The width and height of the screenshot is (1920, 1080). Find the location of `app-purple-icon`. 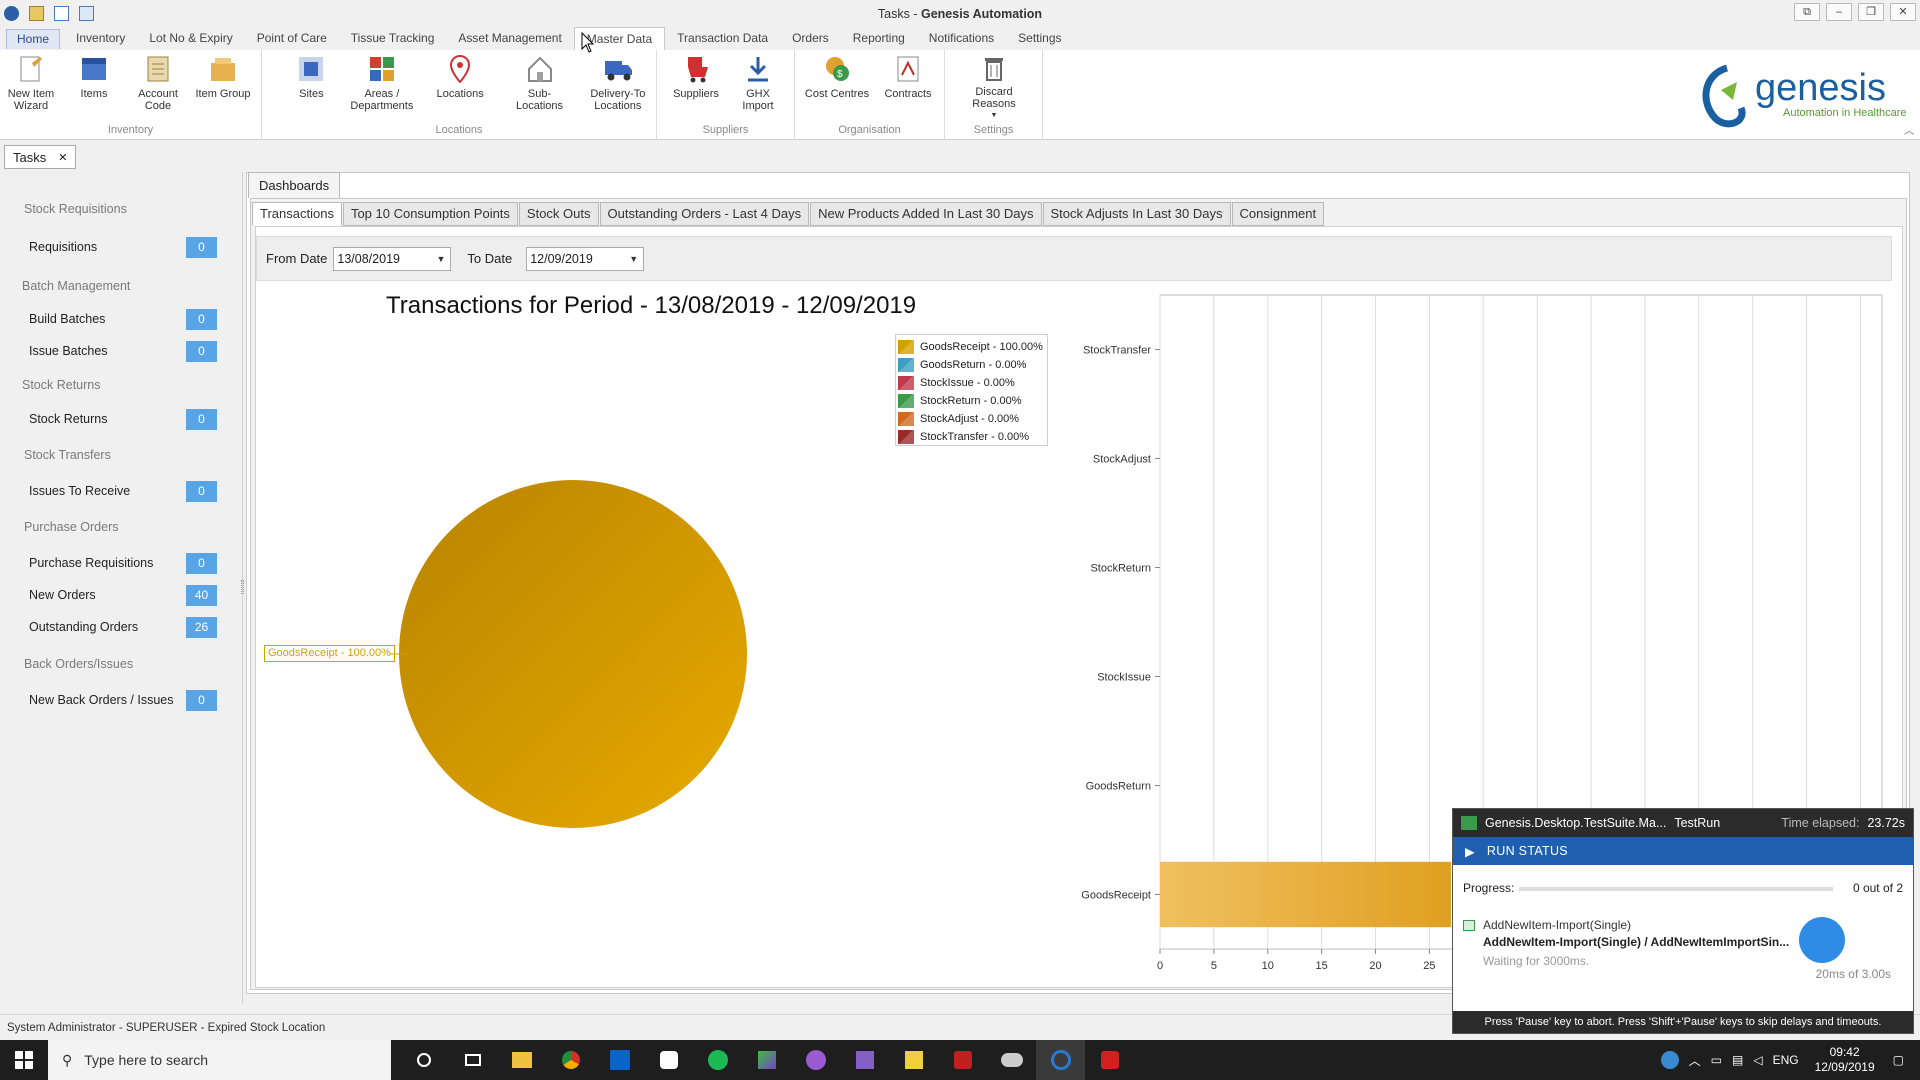

app-purple-icon is located at coordinates (815, 1060).